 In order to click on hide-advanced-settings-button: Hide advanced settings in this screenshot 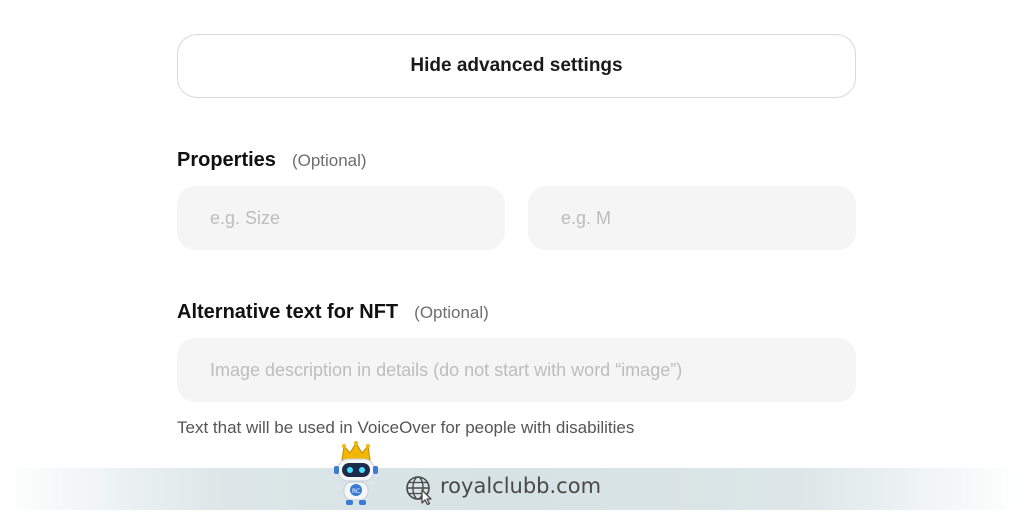, I will do `click(516, 66)`.